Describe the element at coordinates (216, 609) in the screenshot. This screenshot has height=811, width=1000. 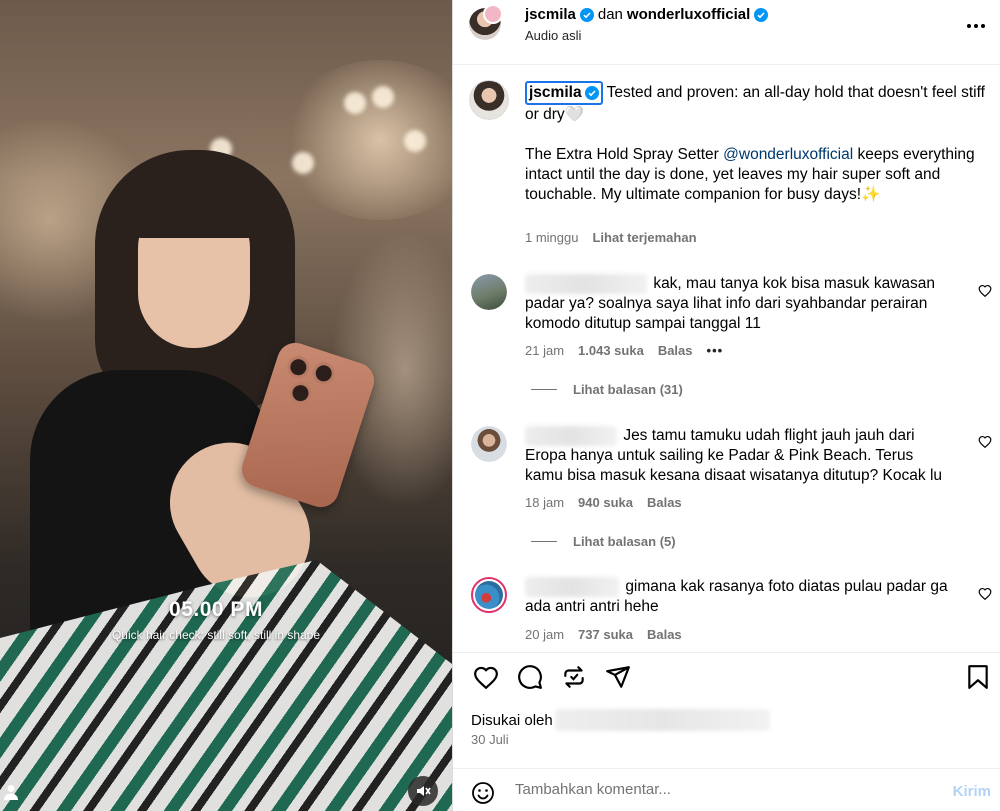
I see `video-overlay-time: 05.00 PM` at that location.